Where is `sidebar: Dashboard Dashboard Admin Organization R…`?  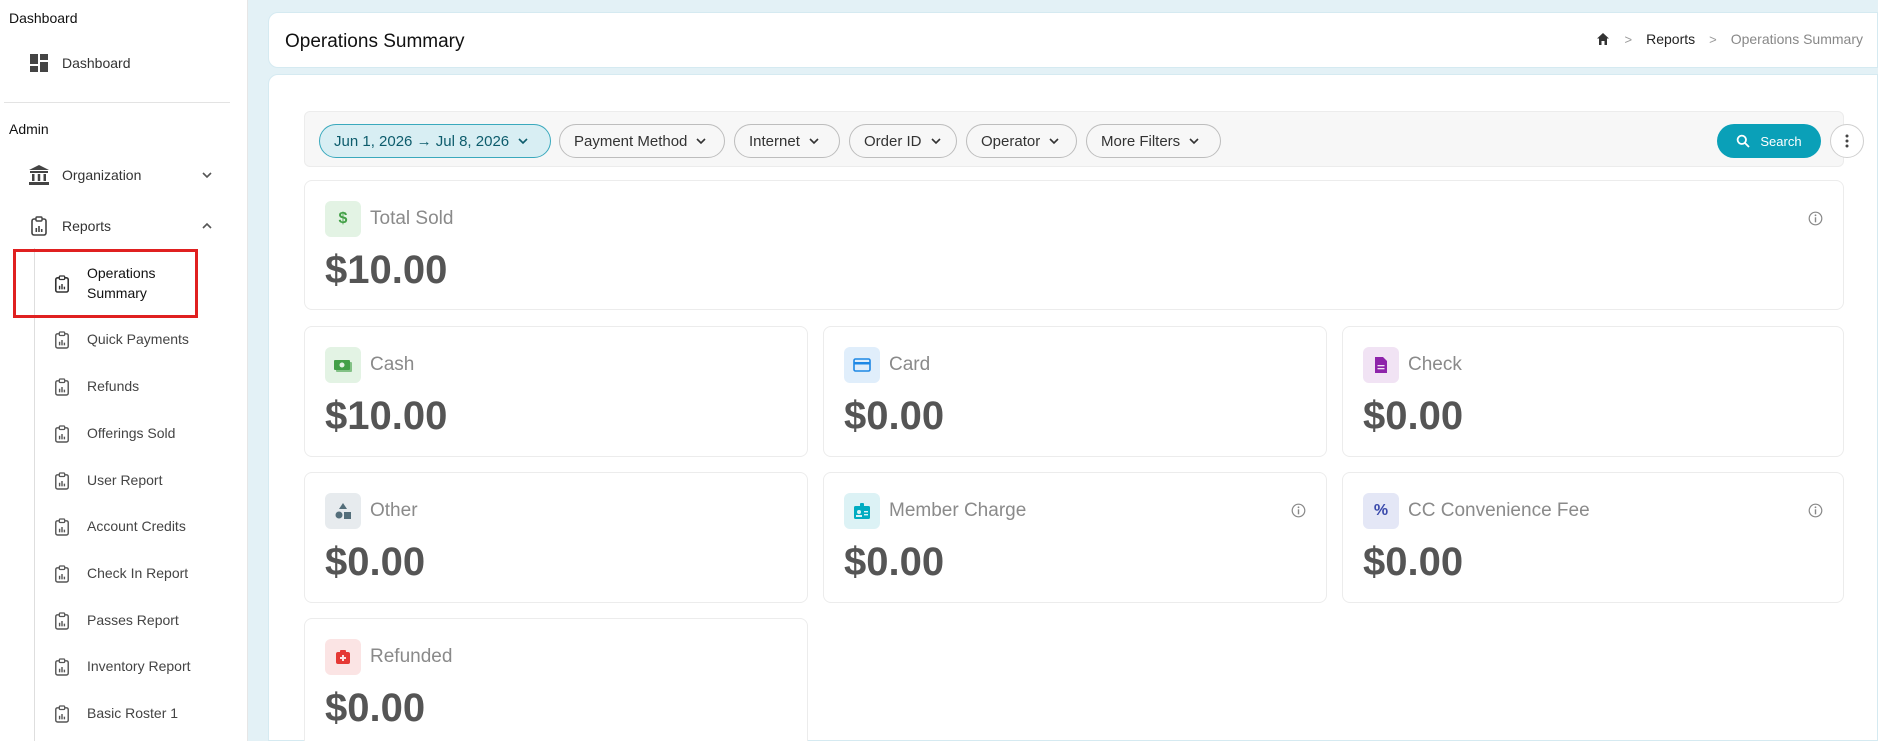 sidebar: Dashboard Dashboard Admin Organization R… is located at coordinates (124, 370).